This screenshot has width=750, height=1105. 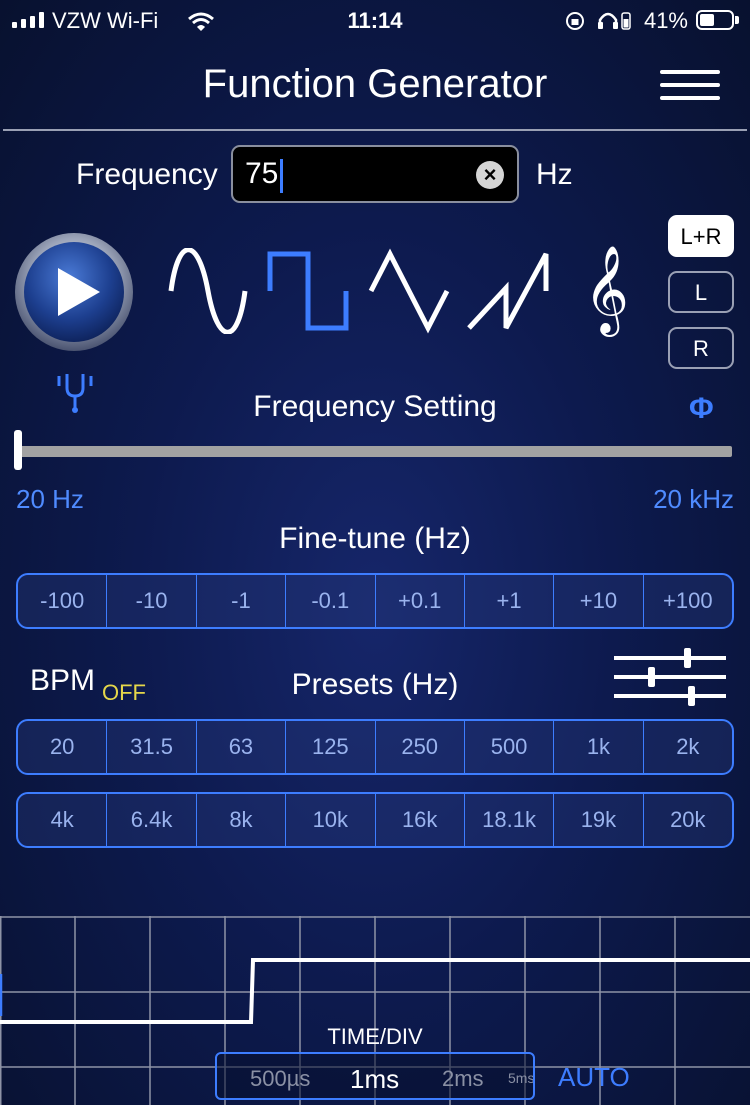 What do you see at coordinates (508, 291) in the screenshot?
I see `sawtooth-wave-icon` at bounding box center [508, 291].